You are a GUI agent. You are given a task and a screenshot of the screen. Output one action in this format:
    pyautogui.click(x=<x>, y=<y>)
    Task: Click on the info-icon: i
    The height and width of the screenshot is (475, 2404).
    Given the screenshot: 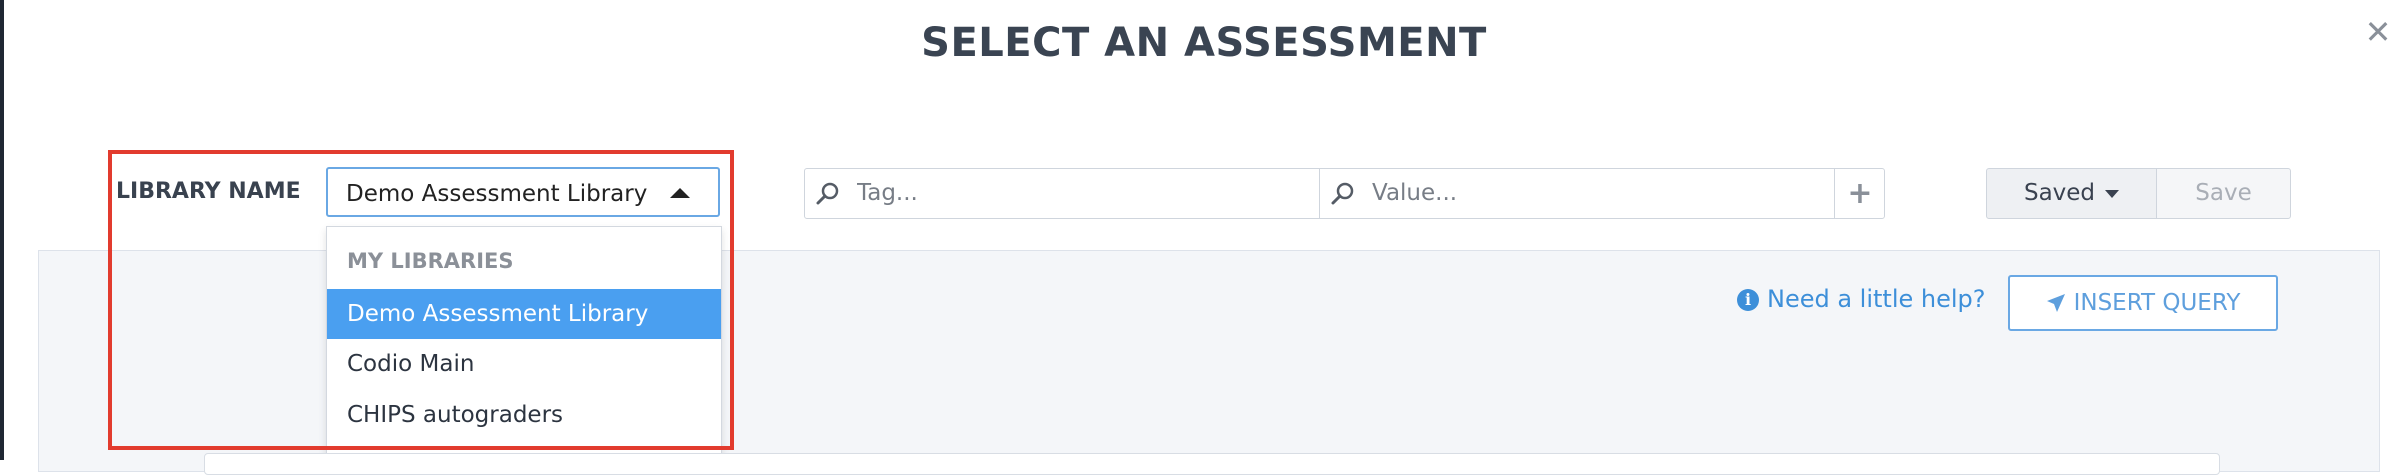 What is the action you would take?
    pyautogui.click(x=1748, y=300)
    